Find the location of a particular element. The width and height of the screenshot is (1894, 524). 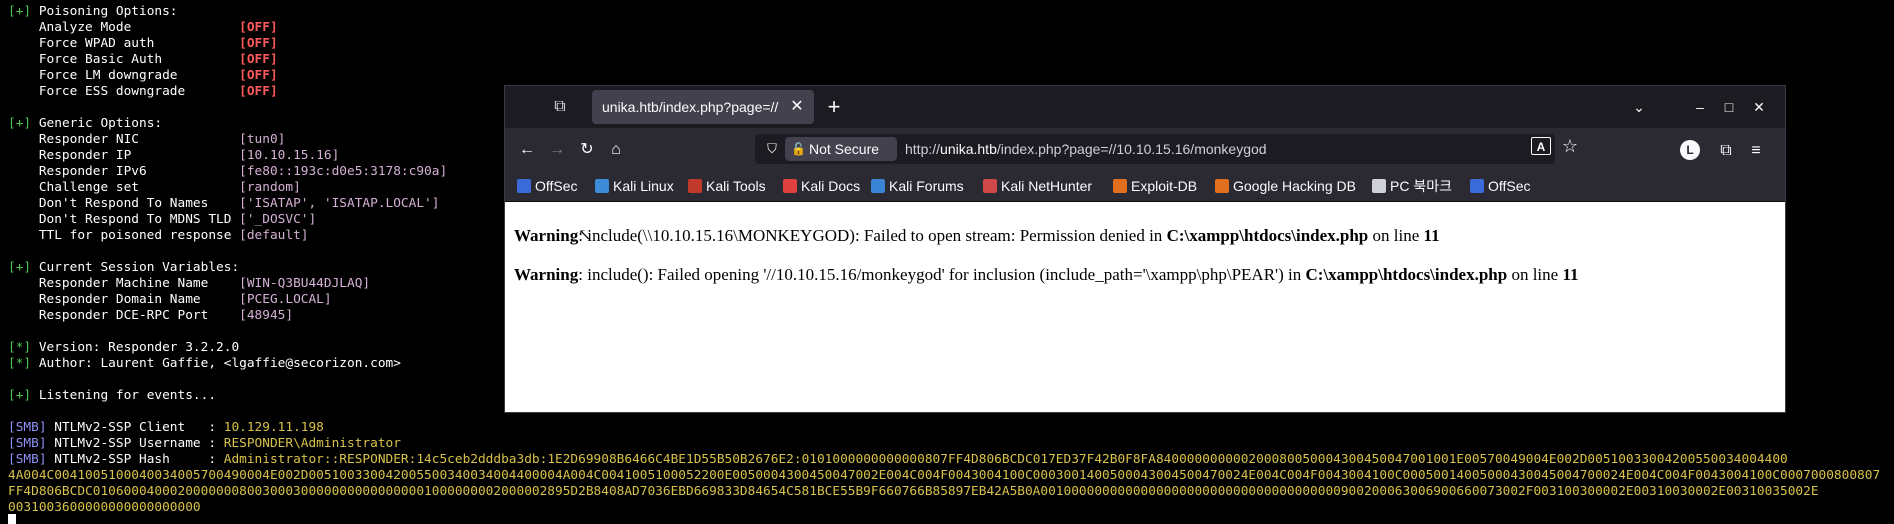

close-window-icon: ✕ is located at coordinates (1759, 107).